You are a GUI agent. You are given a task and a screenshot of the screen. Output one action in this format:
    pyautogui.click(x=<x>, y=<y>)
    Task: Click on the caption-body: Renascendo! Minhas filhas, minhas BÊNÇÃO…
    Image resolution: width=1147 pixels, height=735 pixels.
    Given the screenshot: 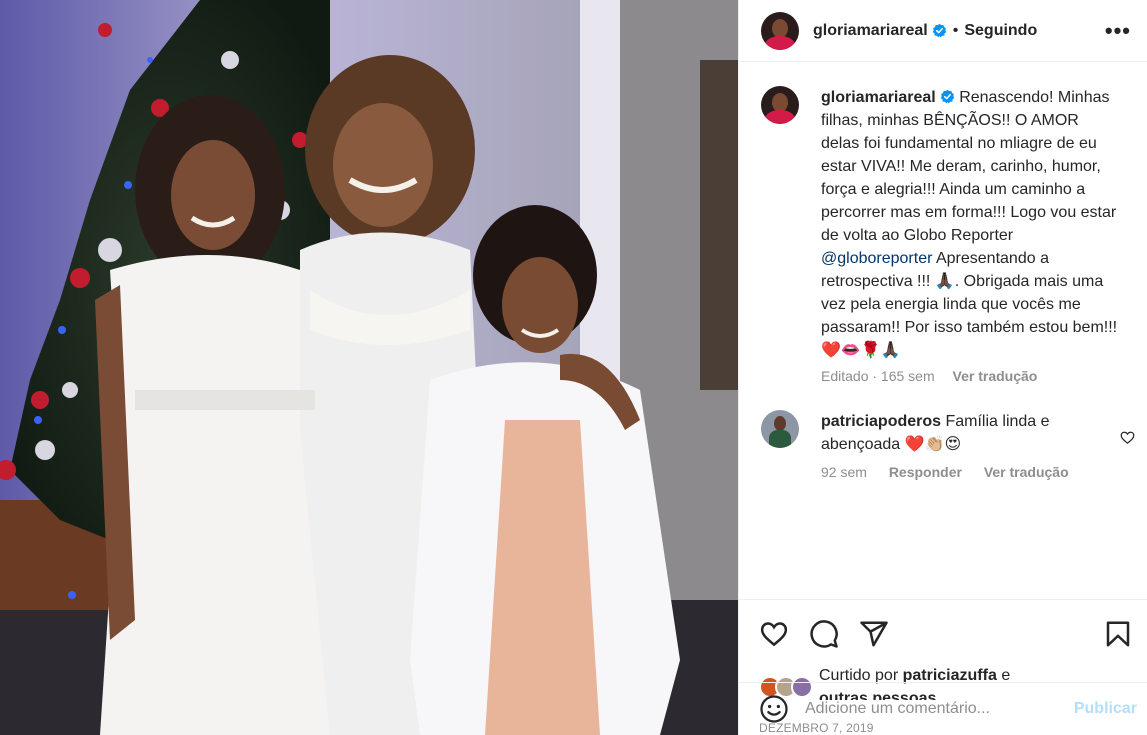 What is the action you would take?
    pyautogui.click(x=969, y=166)
    